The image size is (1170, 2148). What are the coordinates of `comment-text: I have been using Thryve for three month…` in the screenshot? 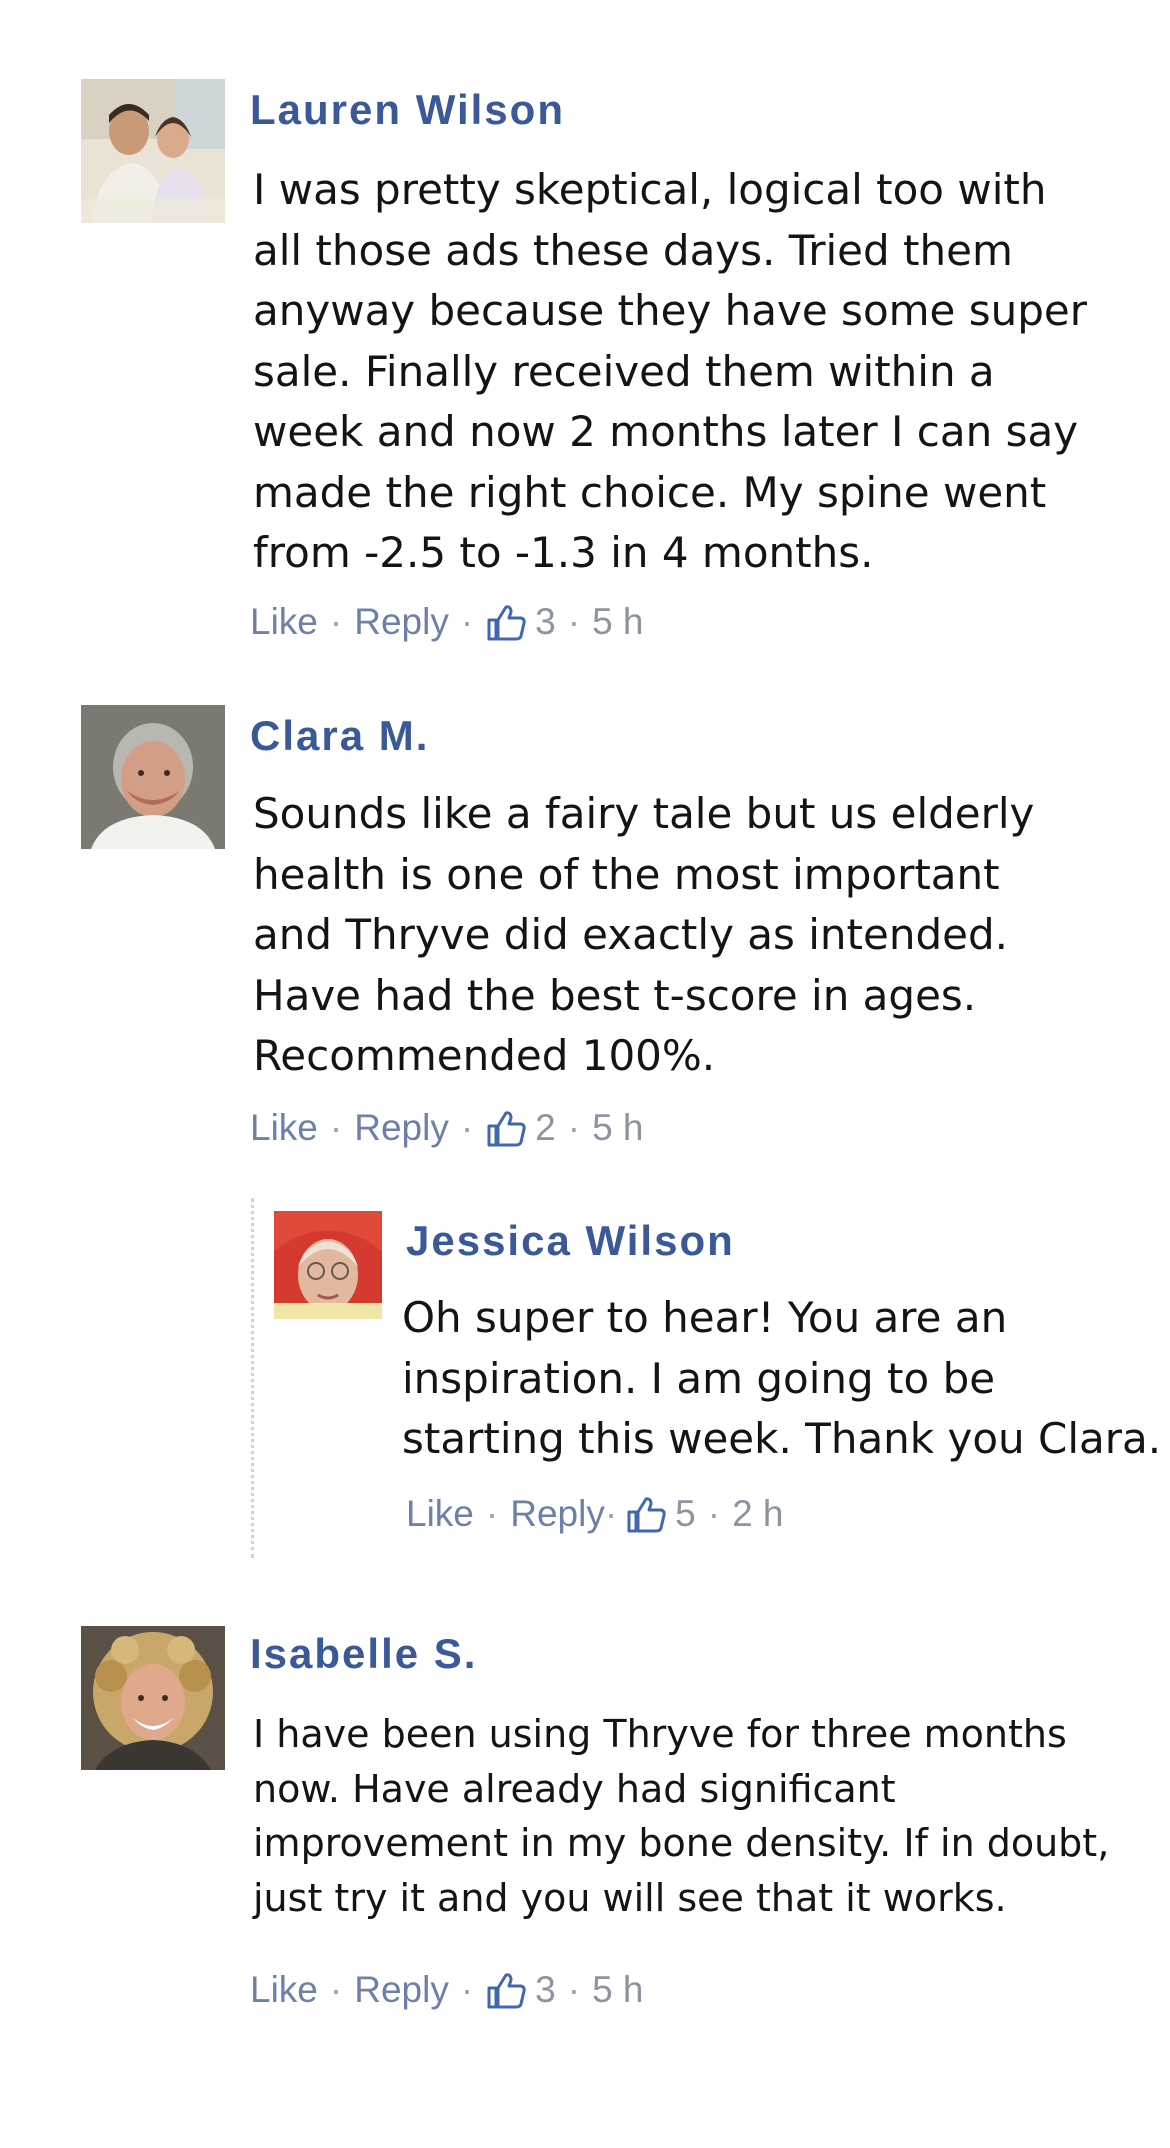 It's located at (681, 1816).